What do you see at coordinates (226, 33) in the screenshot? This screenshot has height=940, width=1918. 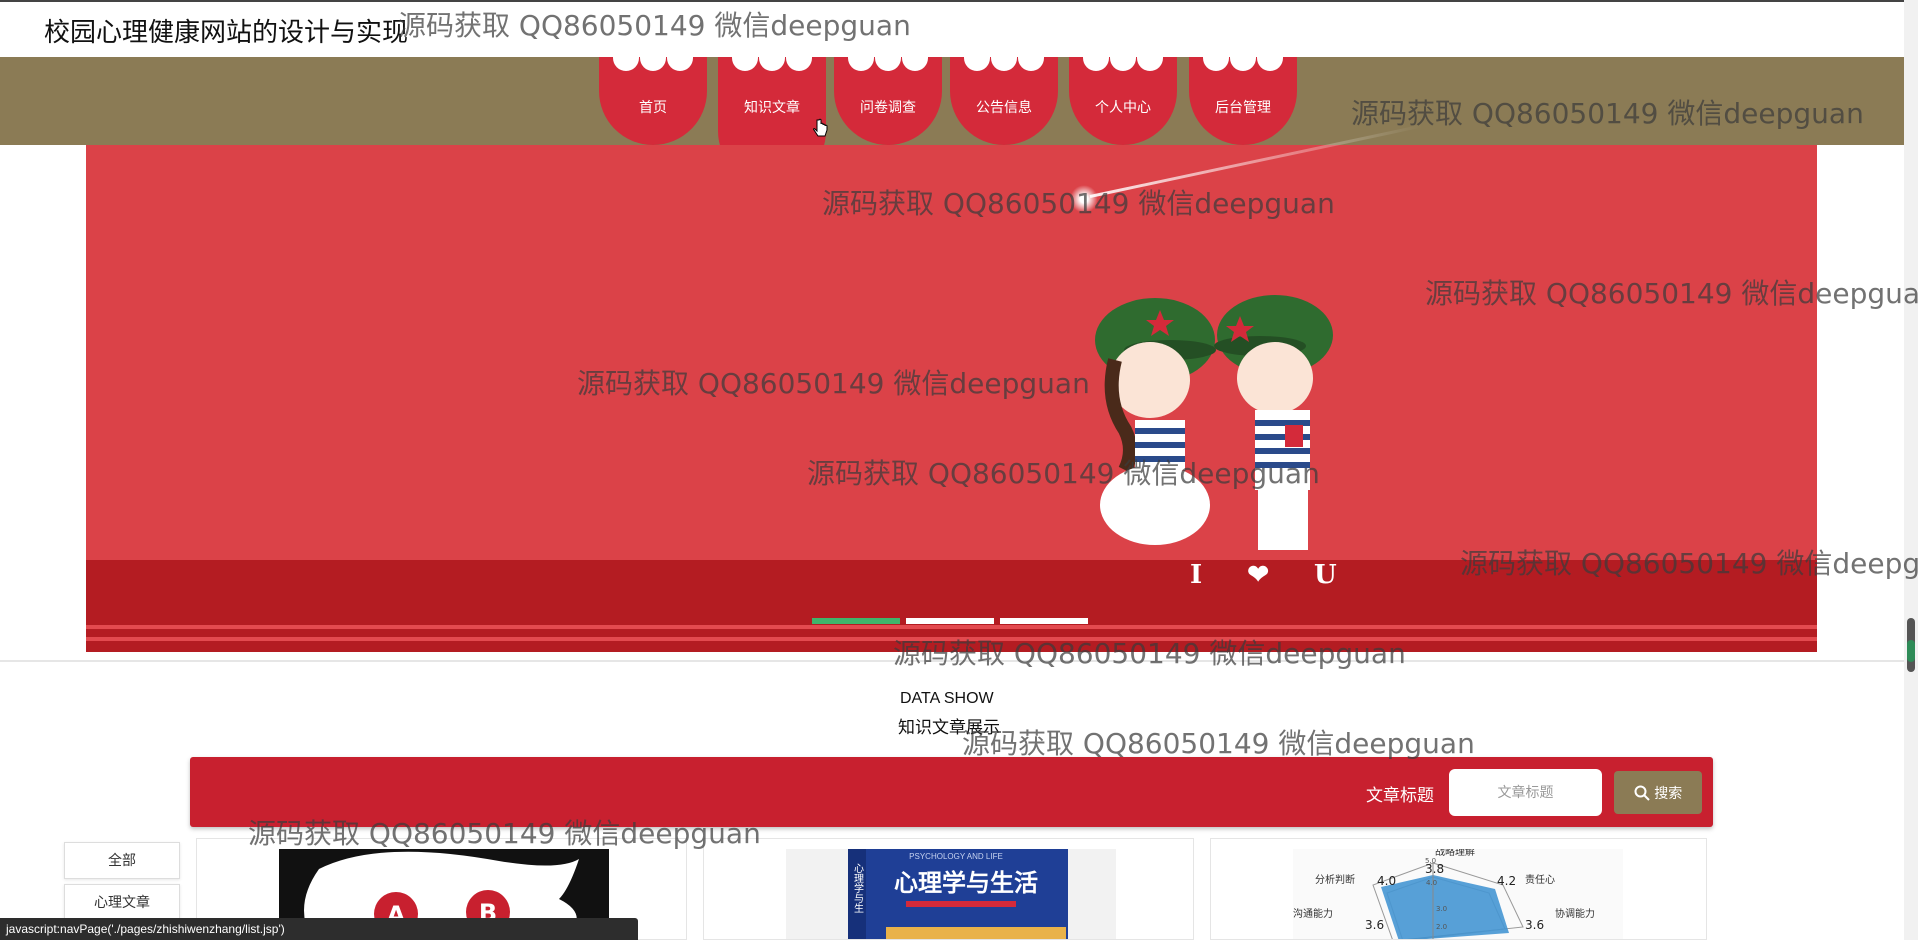 I see `site-title: 校园心理健康网站的设计与实现` at bounding box center [226, 33].